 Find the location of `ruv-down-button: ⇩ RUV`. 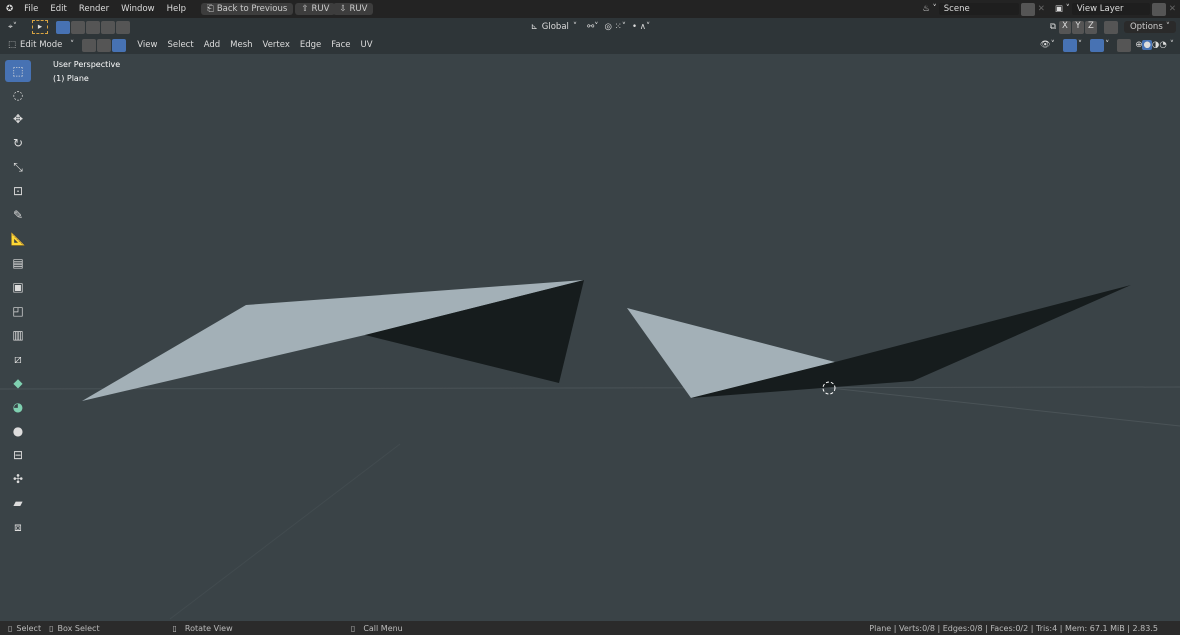

ruv-down-button: ⇩ RUV is located at coordinates (353, 9).